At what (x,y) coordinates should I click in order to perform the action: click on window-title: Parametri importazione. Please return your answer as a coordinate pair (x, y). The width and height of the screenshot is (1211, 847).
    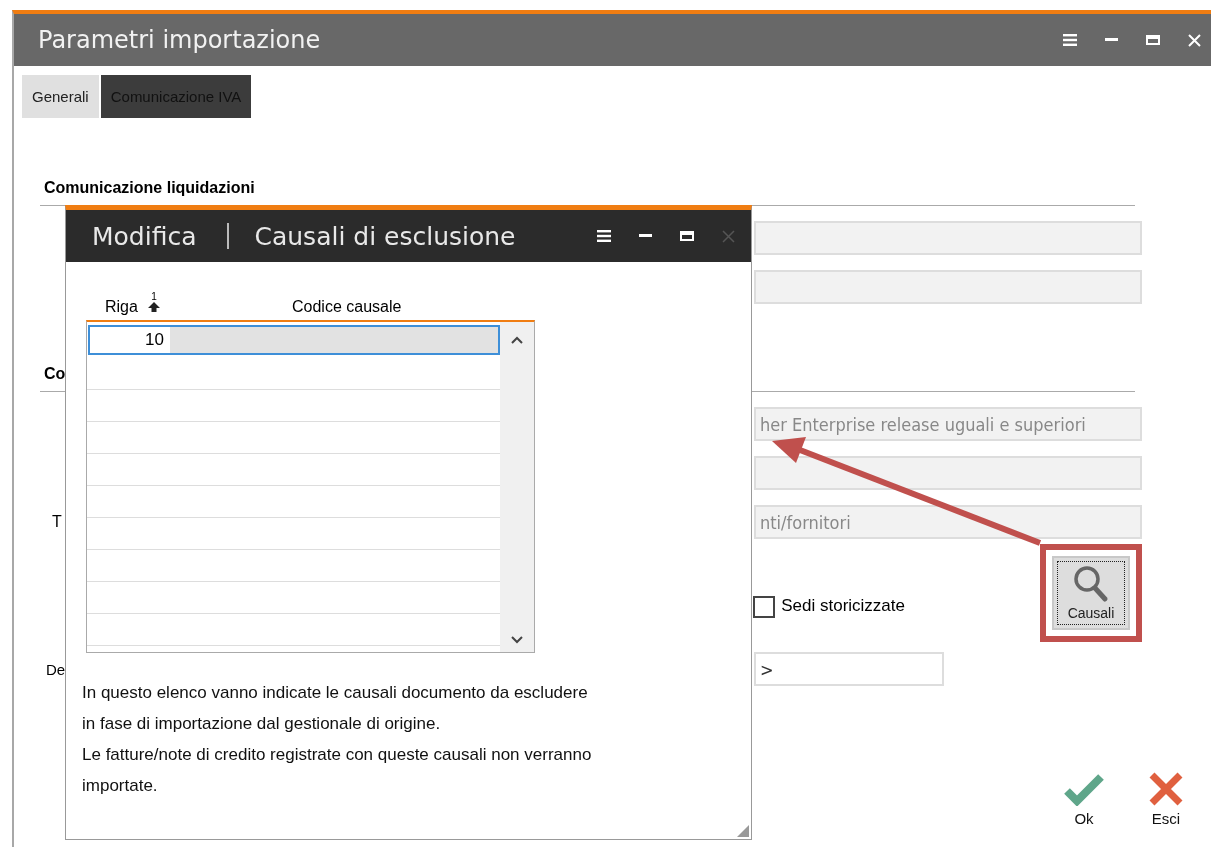
    Looking at the image, I should click on (179, 40).